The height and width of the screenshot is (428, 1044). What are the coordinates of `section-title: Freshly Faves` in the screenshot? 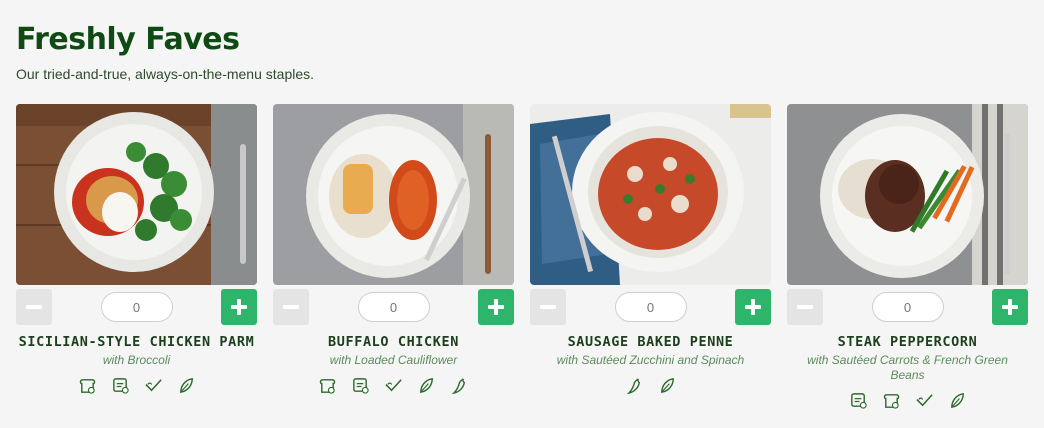 It's located at (128, 39).